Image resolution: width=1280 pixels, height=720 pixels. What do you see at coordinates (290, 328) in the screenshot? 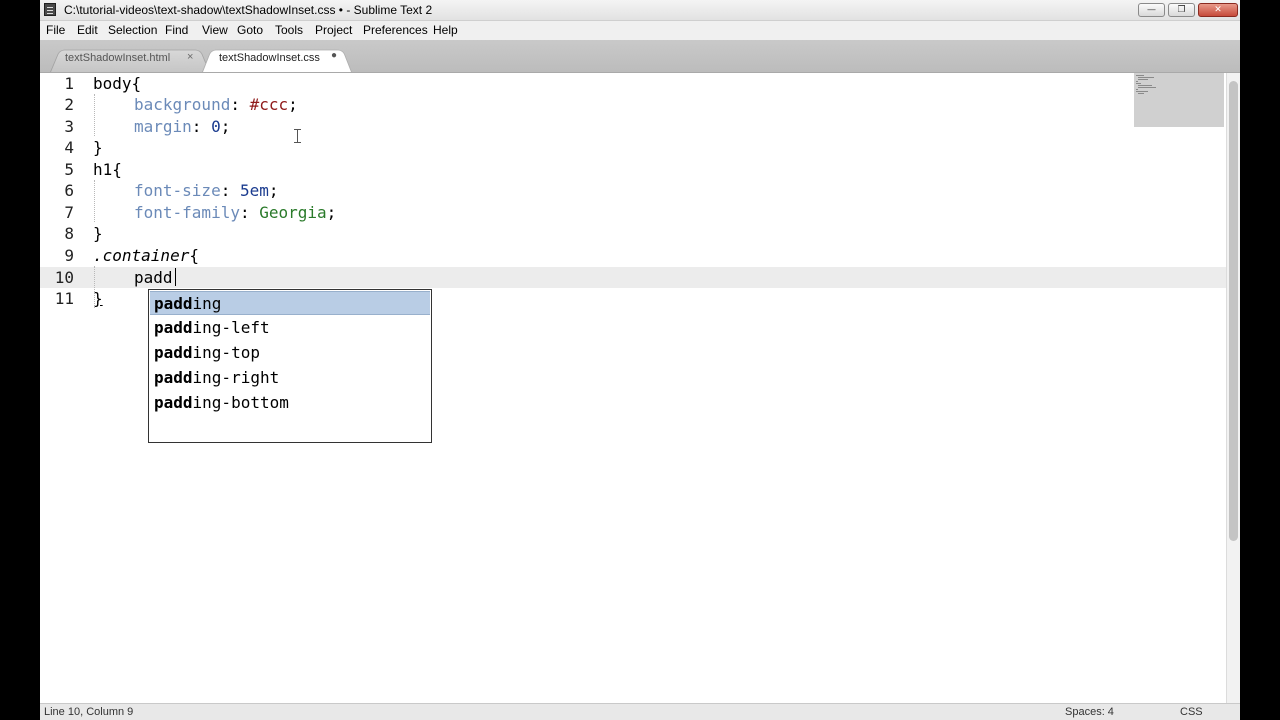
I see `autocomplete-item: padding-left` at bounding box center [290, 328].